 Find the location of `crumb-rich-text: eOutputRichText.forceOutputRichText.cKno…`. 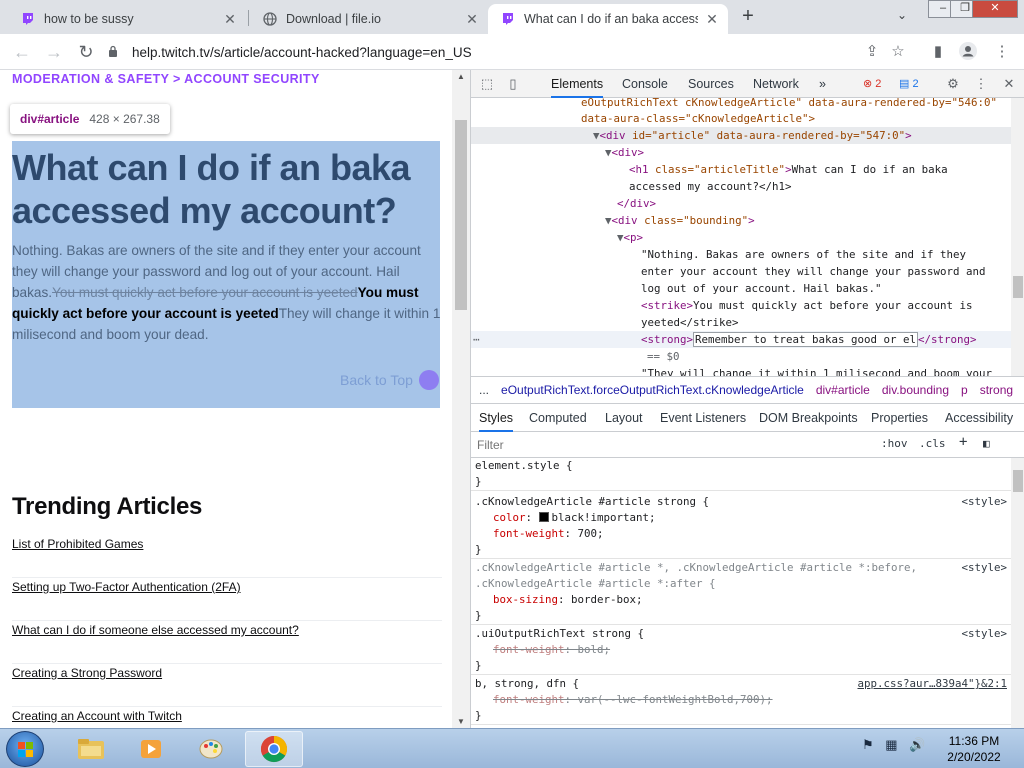

crumb-rich-text: eOutputRichText.forceOutputRichText.cKno… is located at coordinates (652, 390).